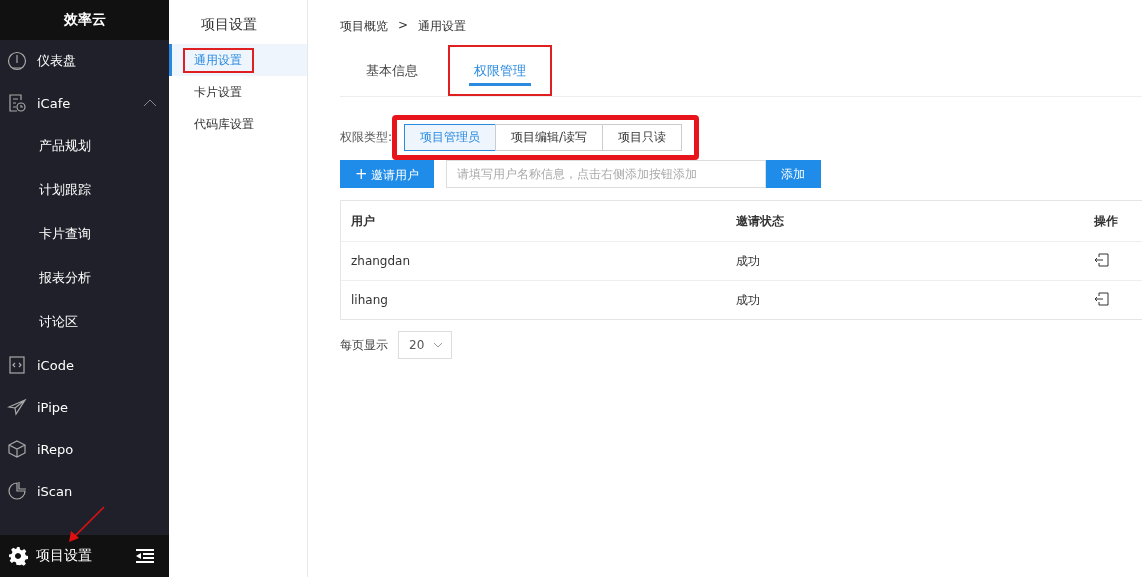 Image resolution: width=1142 pixels, height=577 pixels. I want to click on nav-subitem: 产品规划, so click(84, 146).